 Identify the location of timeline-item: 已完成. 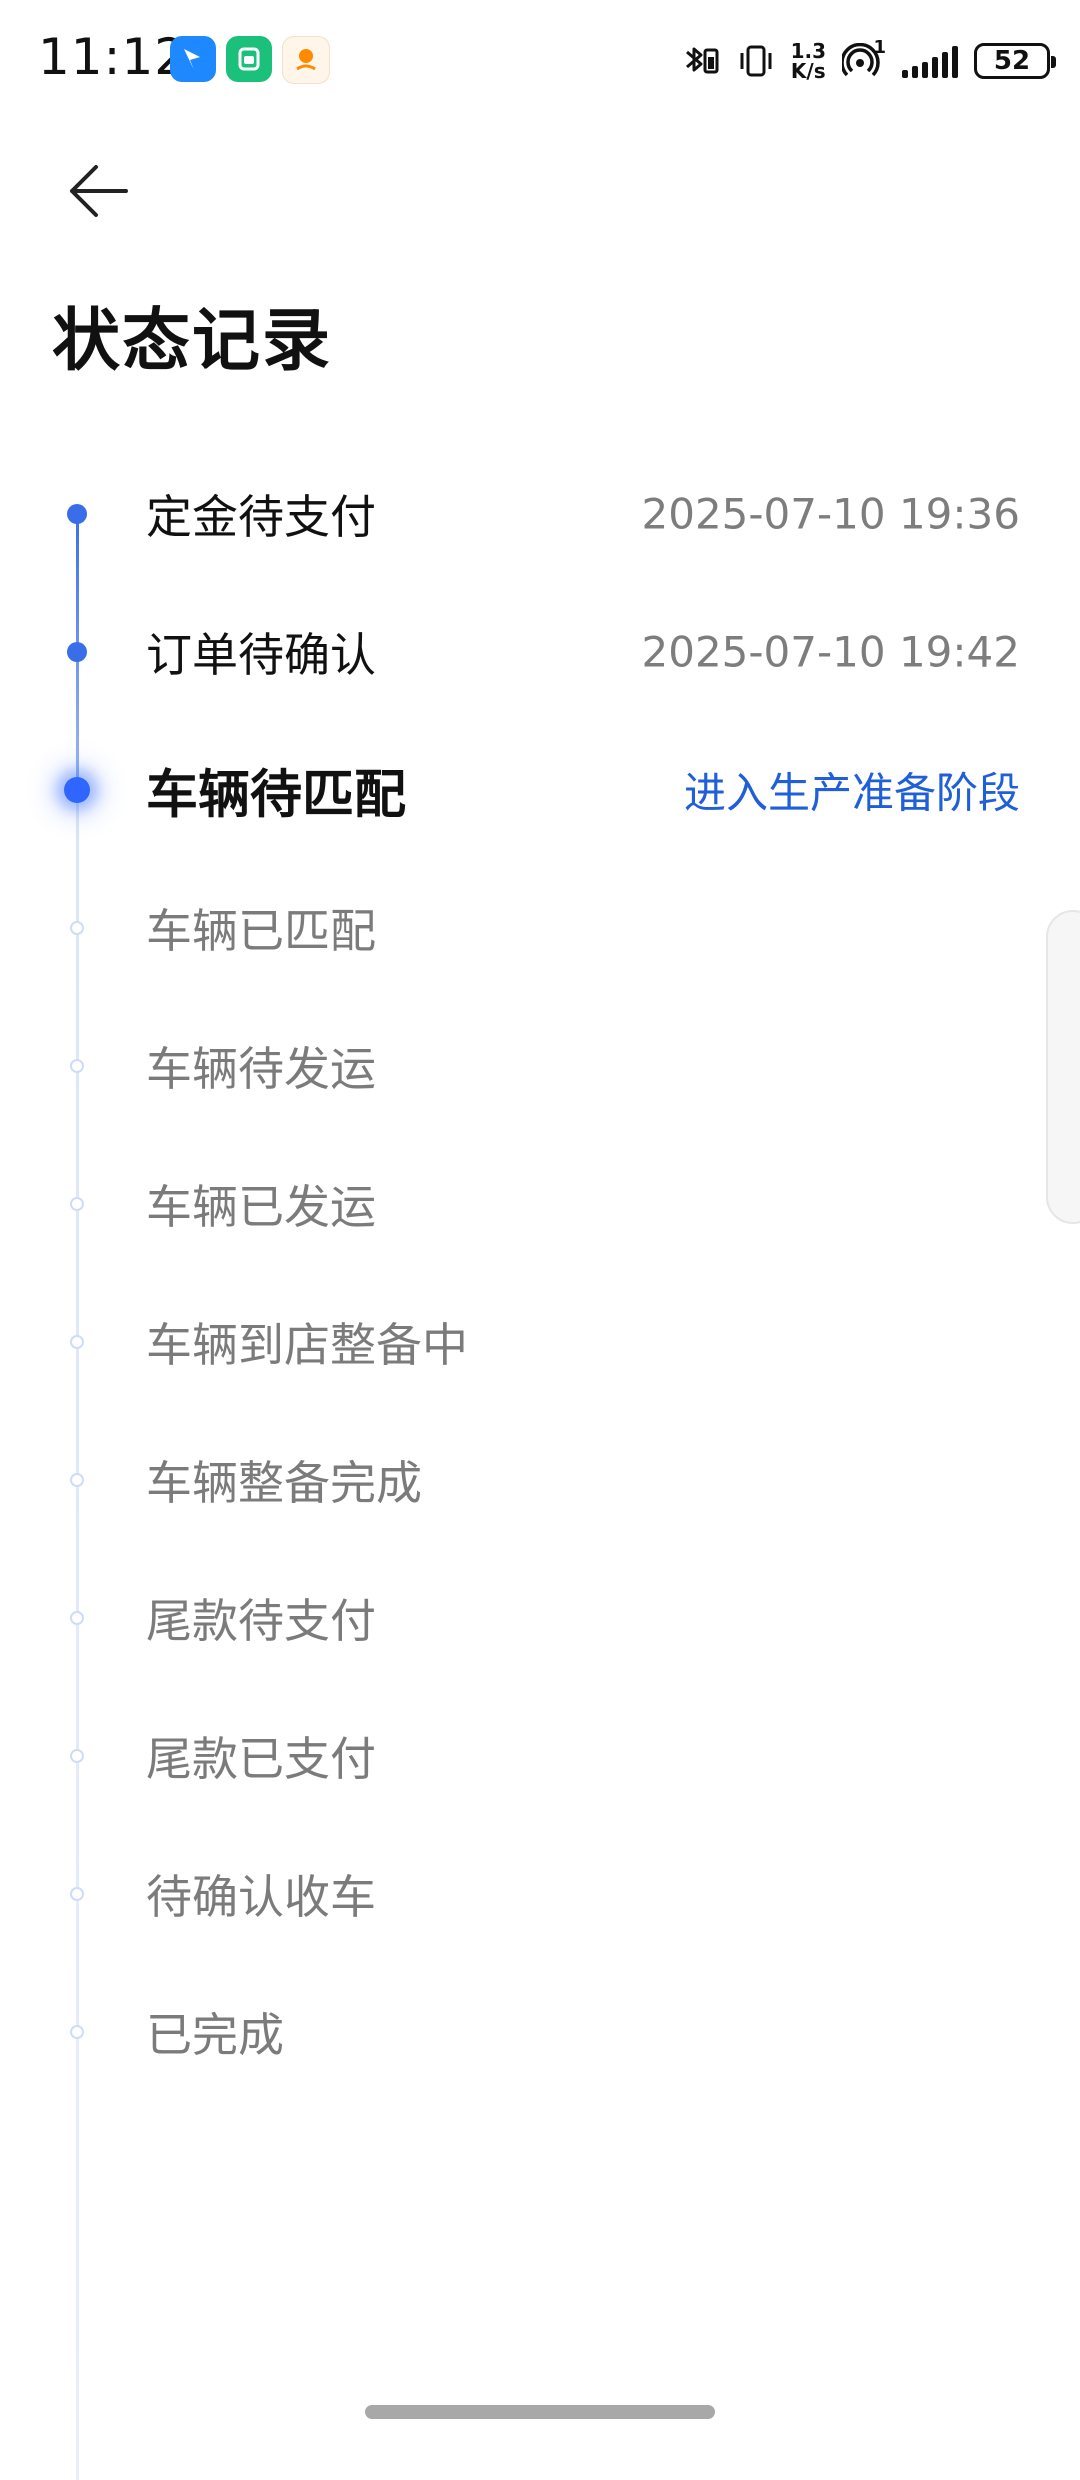
(540, 2032).